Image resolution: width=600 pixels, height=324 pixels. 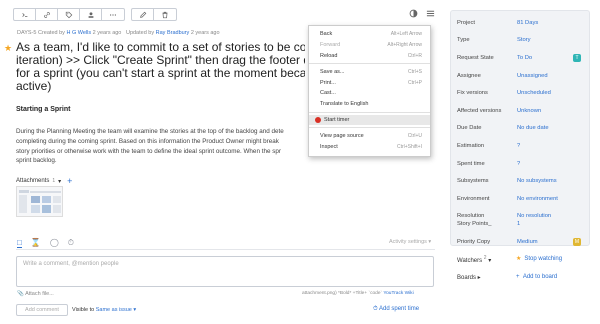 I want to click on watchers-label: Watchers, so click(x=470, y=261).